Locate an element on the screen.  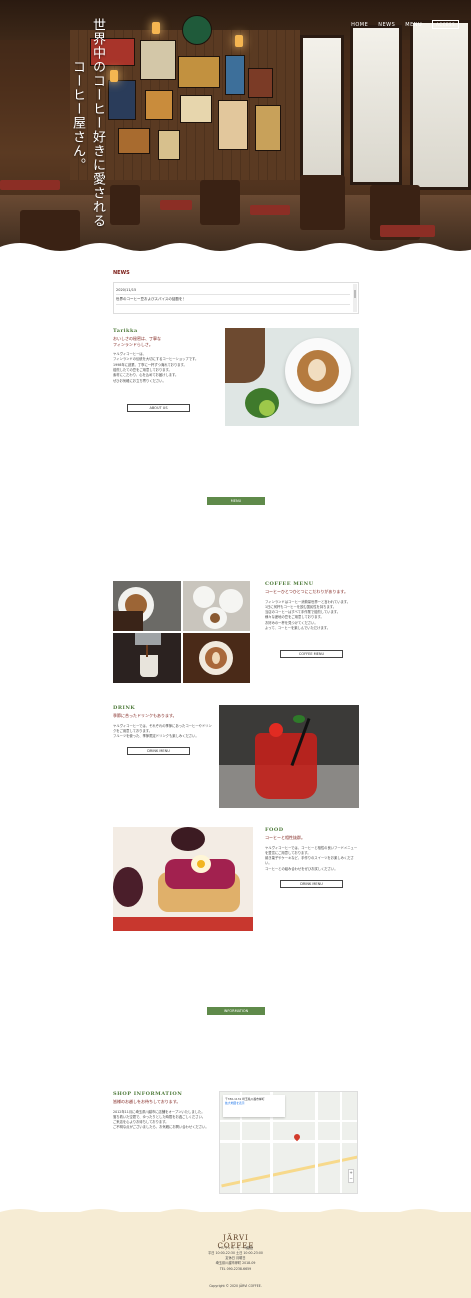
drink-title: DRINK is located at coordinates (124, 708).